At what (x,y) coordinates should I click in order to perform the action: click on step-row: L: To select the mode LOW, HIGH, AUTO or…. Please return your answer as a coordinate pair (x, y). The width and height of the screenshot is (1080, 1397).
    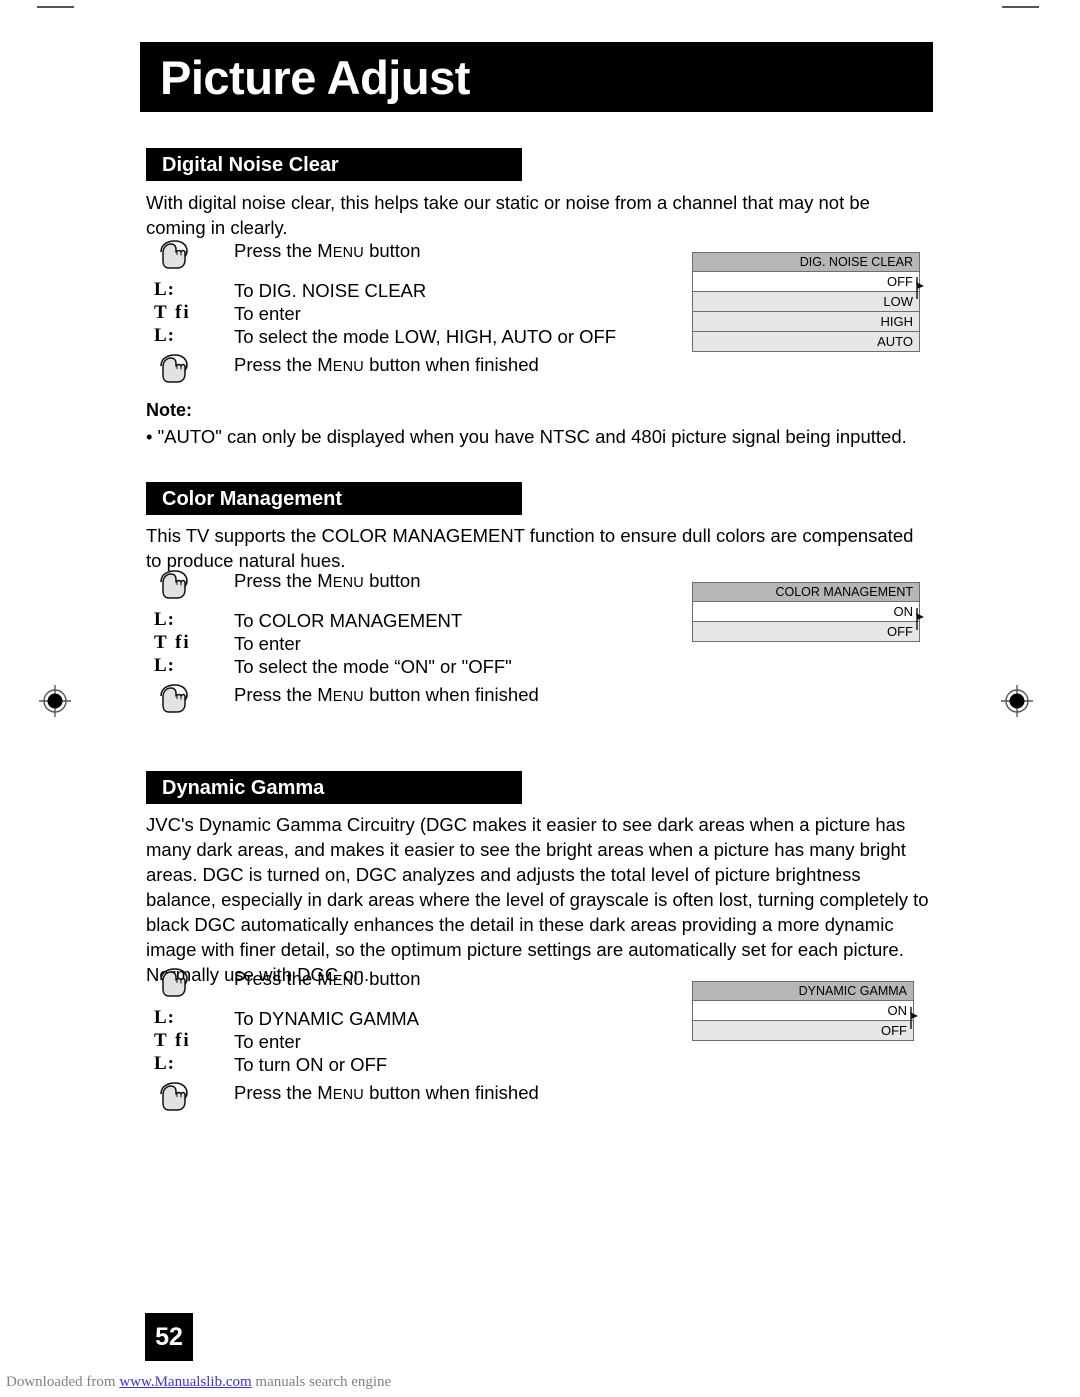
    Looking at the image, I should click on (381, 337).